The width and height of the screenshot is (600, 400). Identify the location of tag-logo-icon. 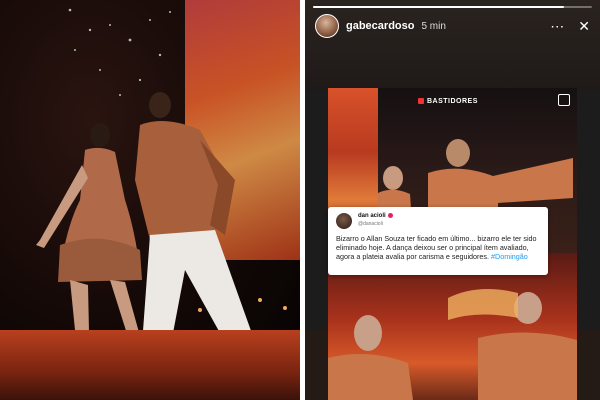
(421, 101).